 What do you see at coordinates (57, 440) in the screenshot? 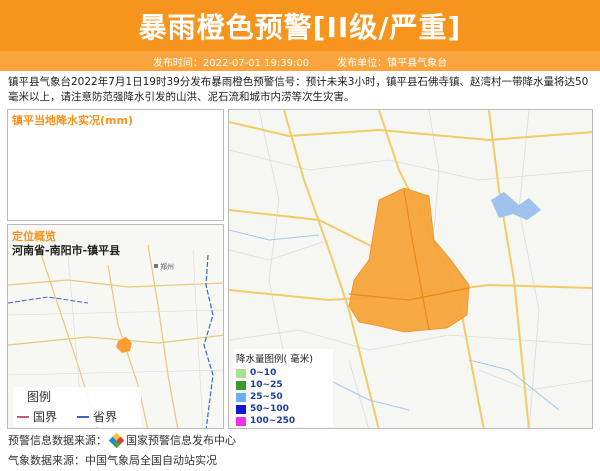
I see `warning-source-label: 预警信息数据来源：` at bounding box center [57, 440].